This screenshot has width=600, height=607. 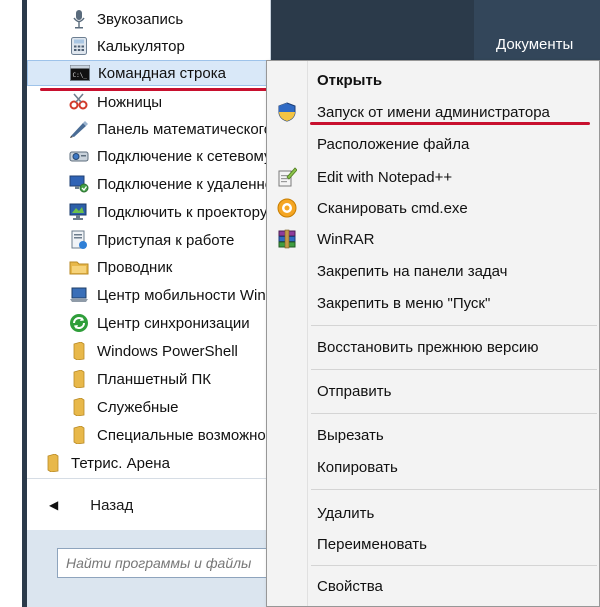 I want to click on program-folder-powershell: Windows PowerShell, so click(x=148, y=351).